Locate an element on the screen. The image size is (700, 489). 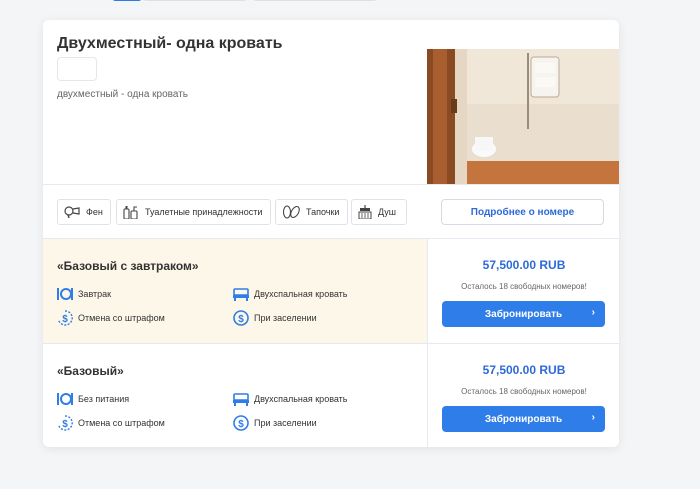
amenity-label: Душ is located at coordinates (387, 212).